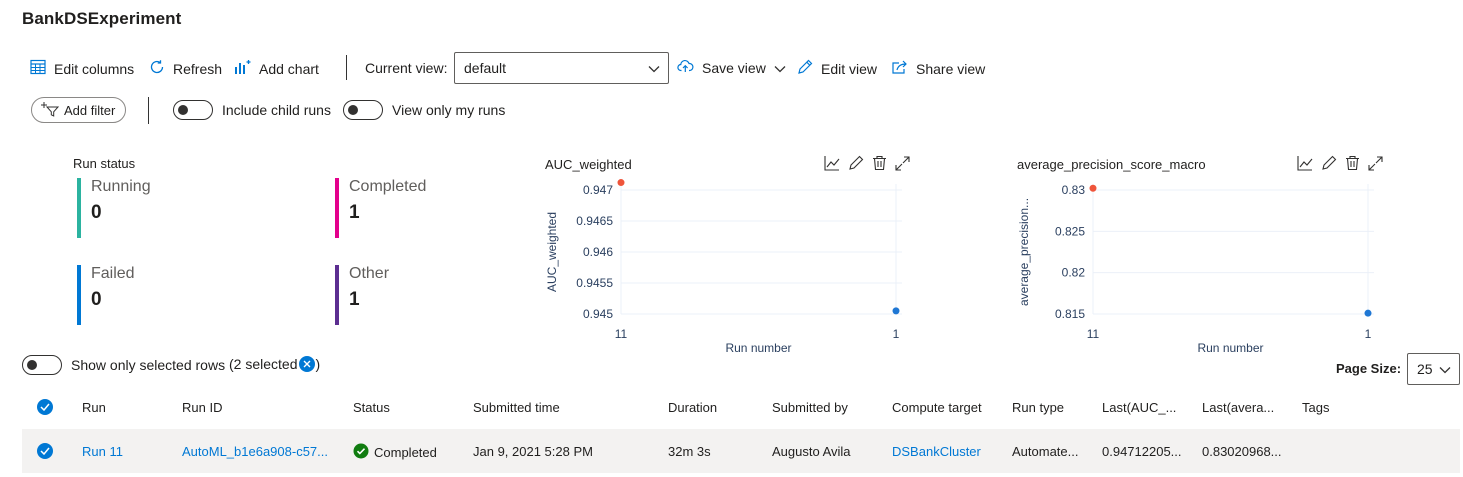  I want to click on view-only-my-runs-label: View only my runs, so click(449, 110).